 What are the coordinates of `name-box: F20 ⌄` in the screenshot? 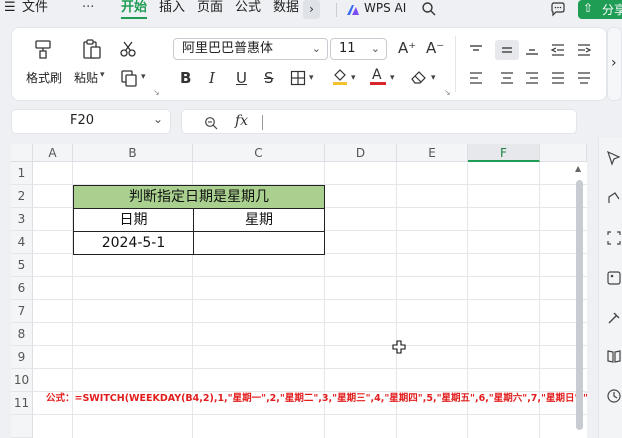 It's located at (91, 121).